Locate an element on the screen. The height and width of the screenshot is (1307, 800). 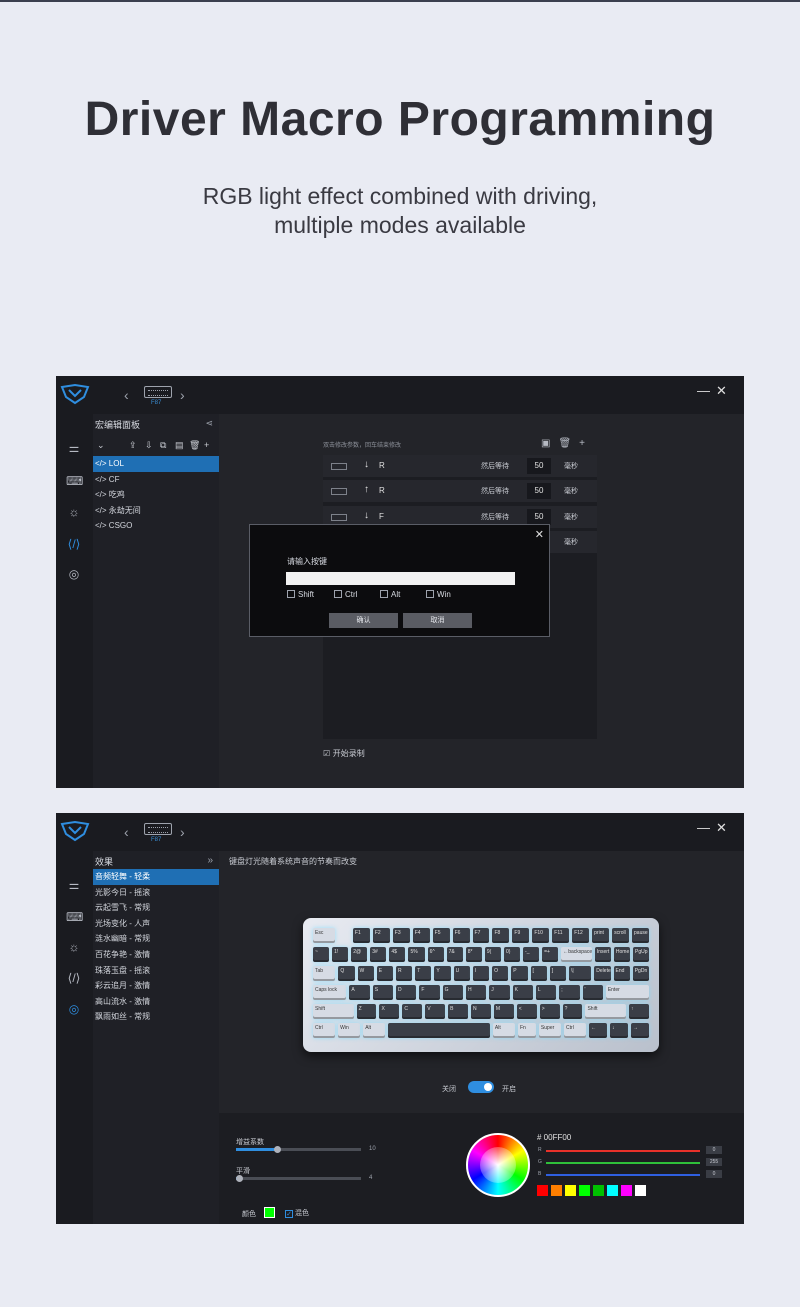
share-icon: ⋖ is located at coordinates (209, 423).